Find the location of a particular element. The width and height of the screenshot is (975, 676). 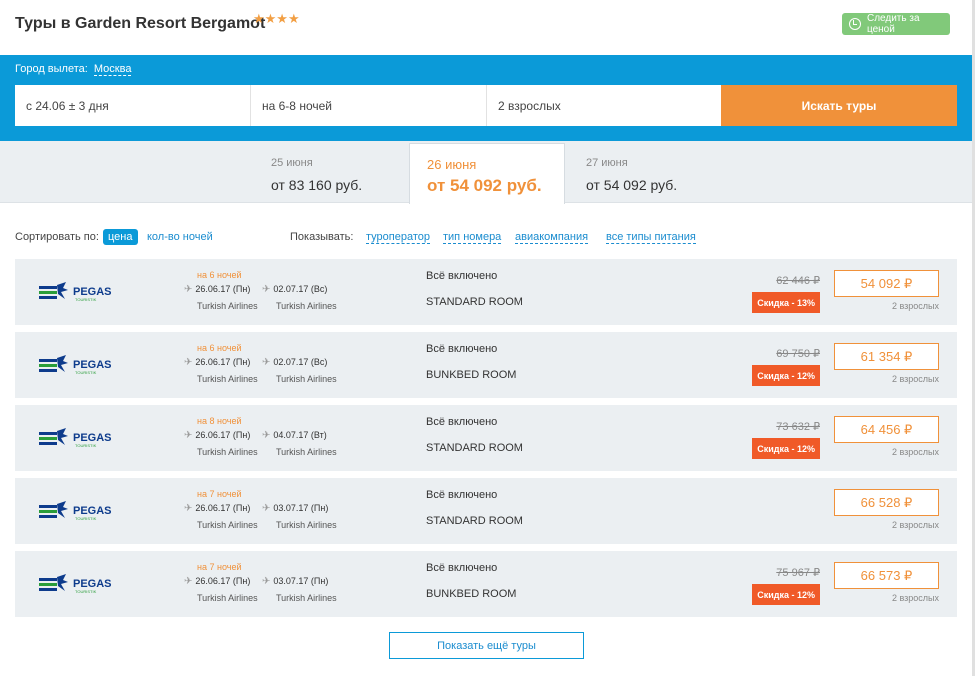

return-leg: ✈ 02.07.17 (Вс) is located at coordinates (294, 289).